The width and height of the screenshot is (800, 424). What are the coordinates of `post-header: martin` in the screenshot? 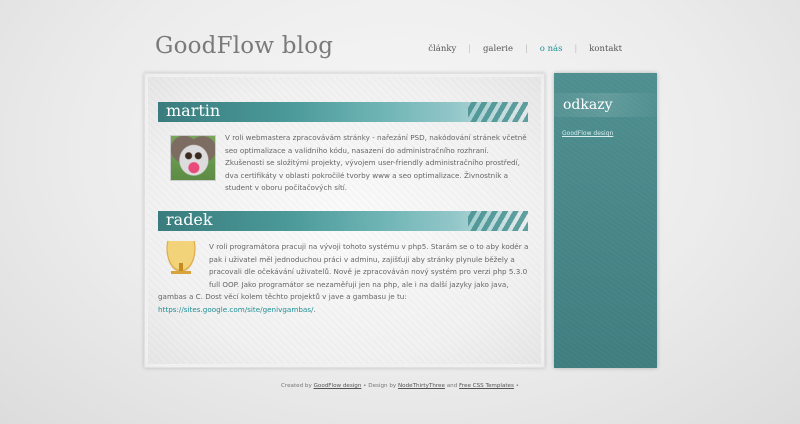 It's located at (344, 111).